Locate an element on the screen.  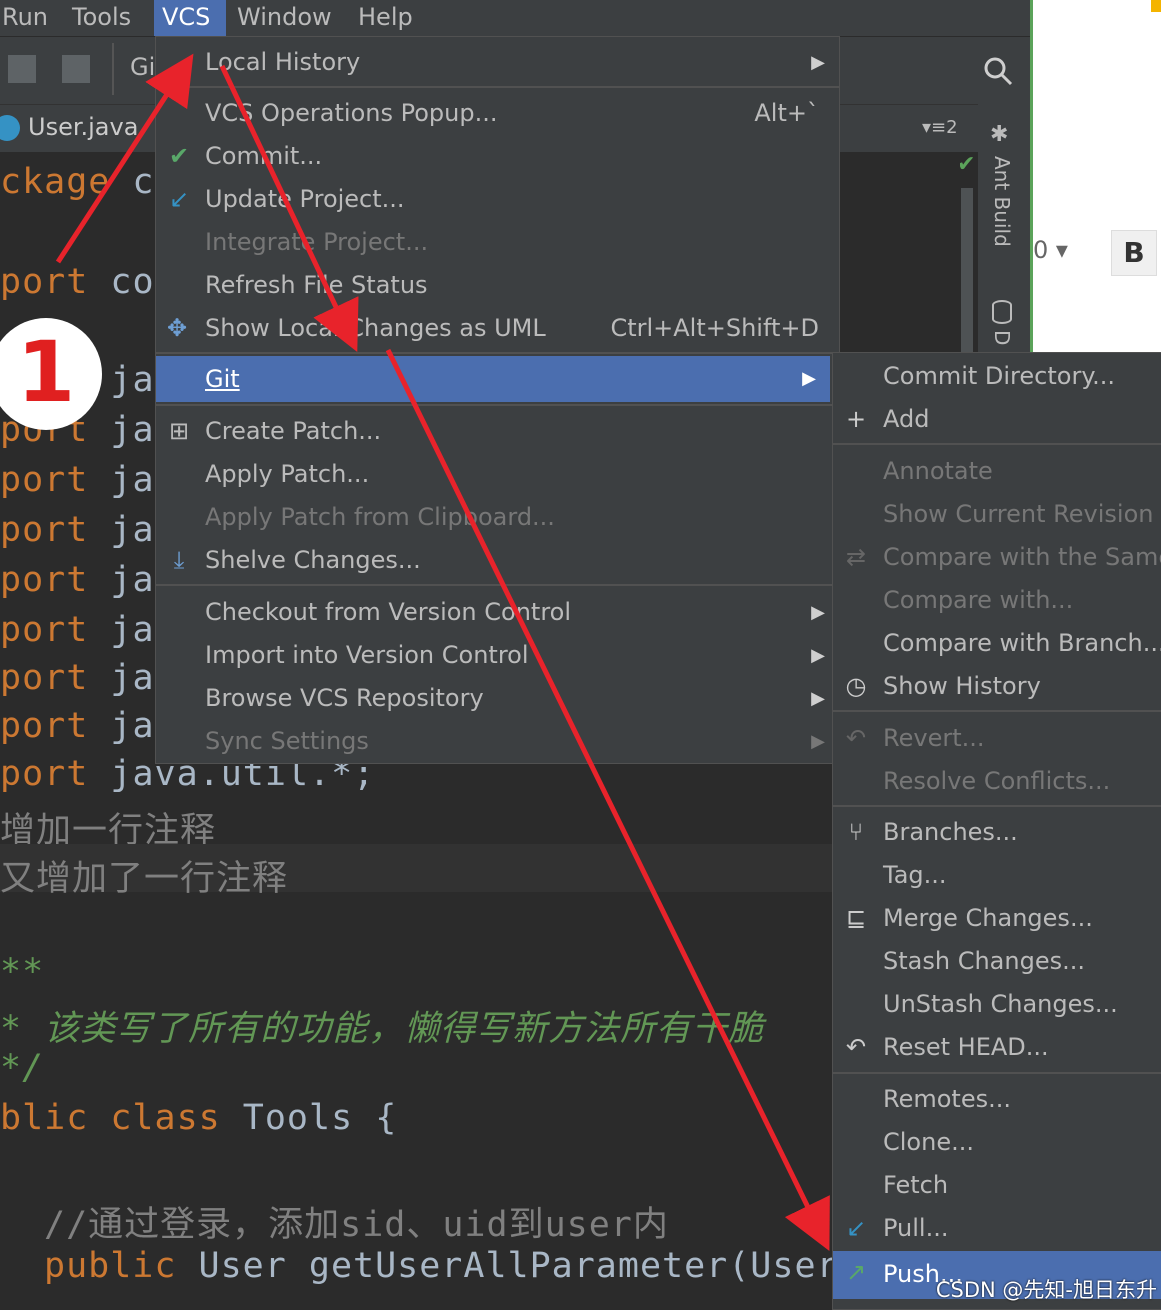
arrow-to-vcs-menu is located at coordinates (124, 158).